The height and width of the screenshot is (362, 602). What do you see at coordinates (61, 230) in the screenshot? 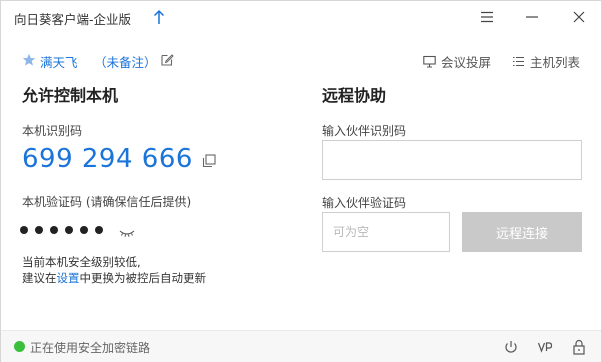
I see `verify-code-masked` at bounding box center [61, 230].